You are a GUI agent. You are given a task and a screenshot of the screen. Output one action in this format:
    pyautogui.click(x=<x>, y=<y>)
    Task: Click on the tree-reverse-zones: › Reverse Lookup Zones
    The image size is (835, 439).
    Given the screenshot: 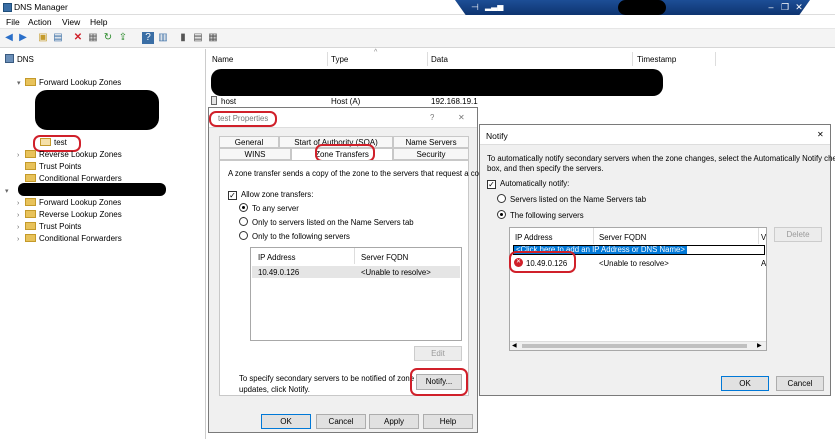 What is the action you would take?
    pyautogui.click(x=69, y=155)
    